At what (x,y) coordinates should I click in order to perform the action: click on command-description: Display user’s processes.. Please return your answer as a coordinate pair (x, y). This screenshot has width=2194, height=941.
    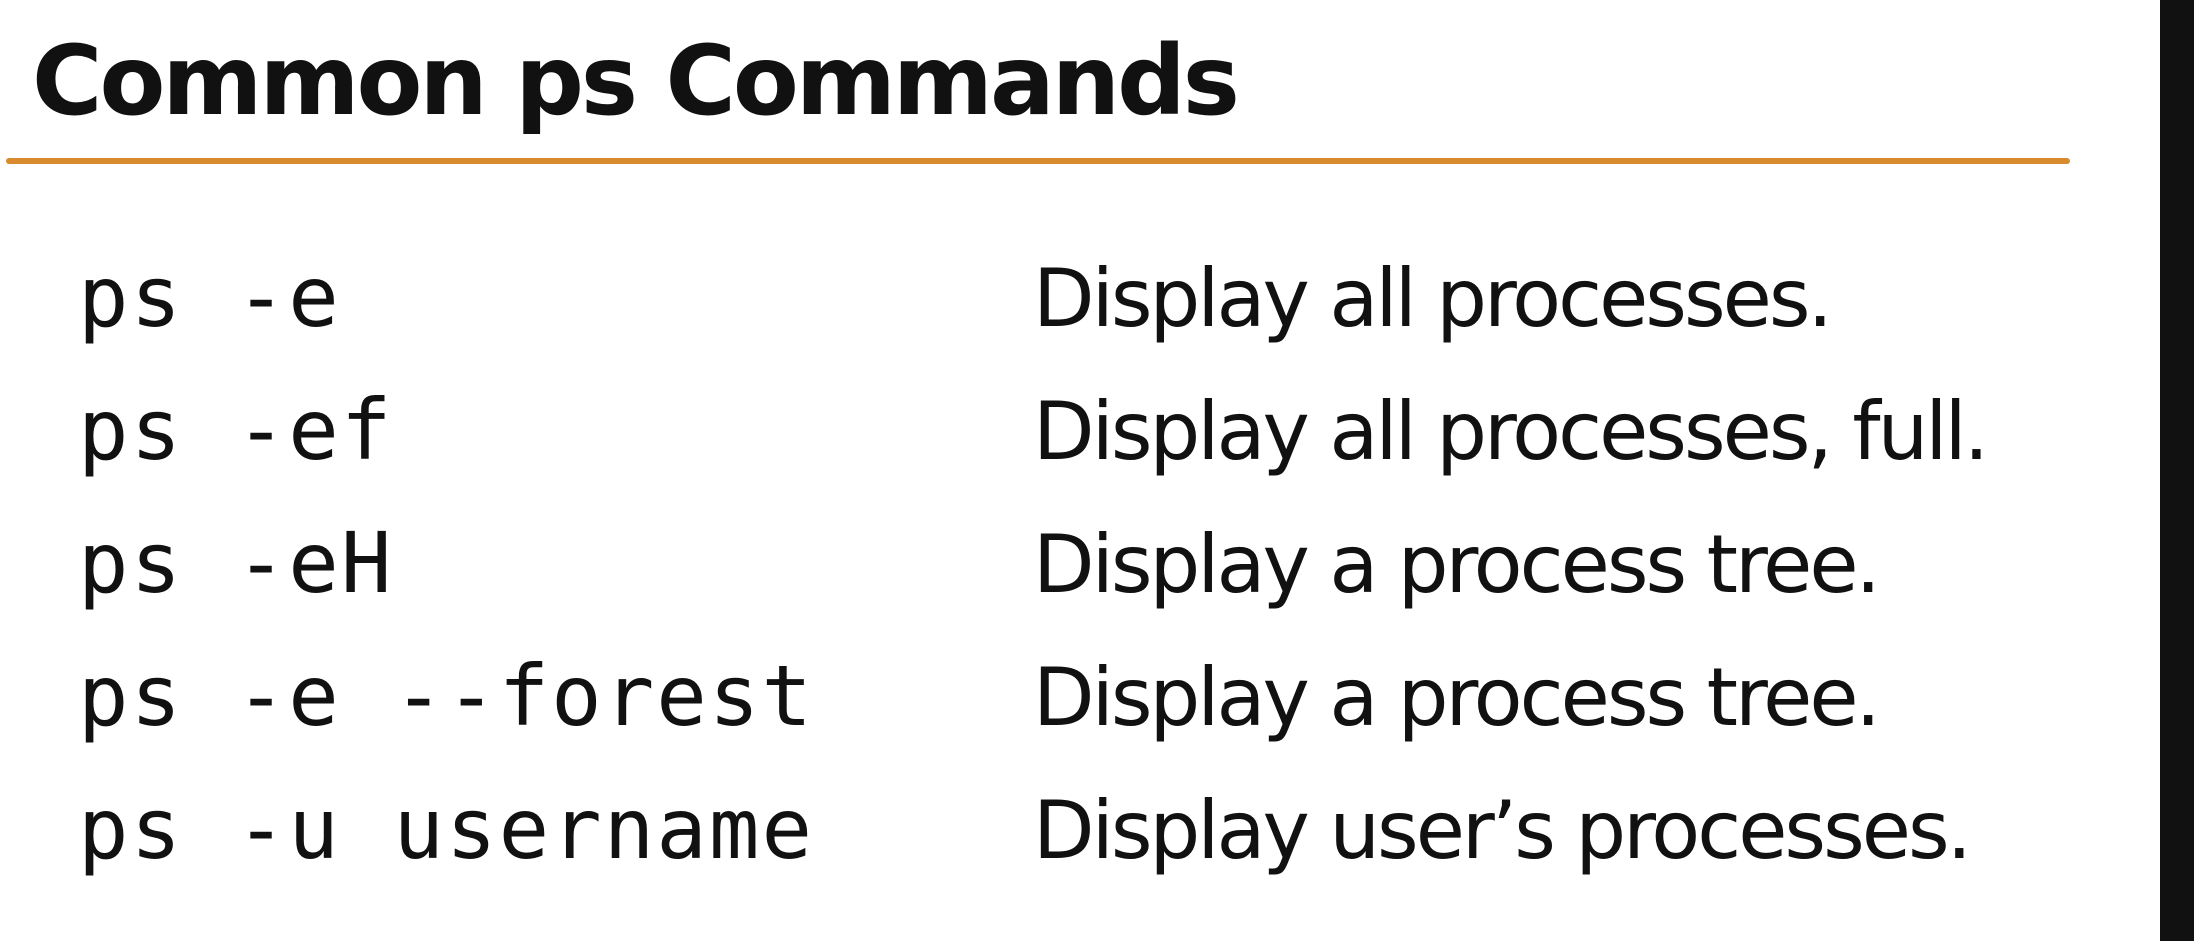
    Looking at the image, I should click on (1502, 830).